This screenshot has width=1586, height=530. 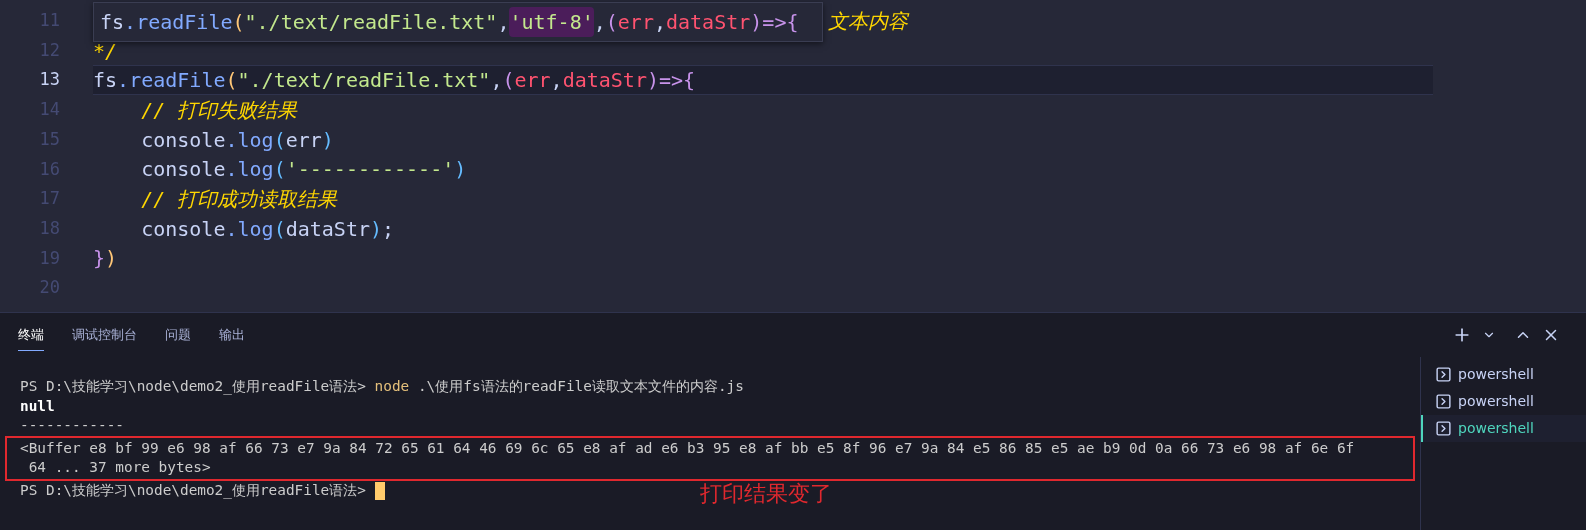 What do you see at coordinates (49, 110) in the screenshot?
I see `line-number: 14` at bounding box center [49, 110].